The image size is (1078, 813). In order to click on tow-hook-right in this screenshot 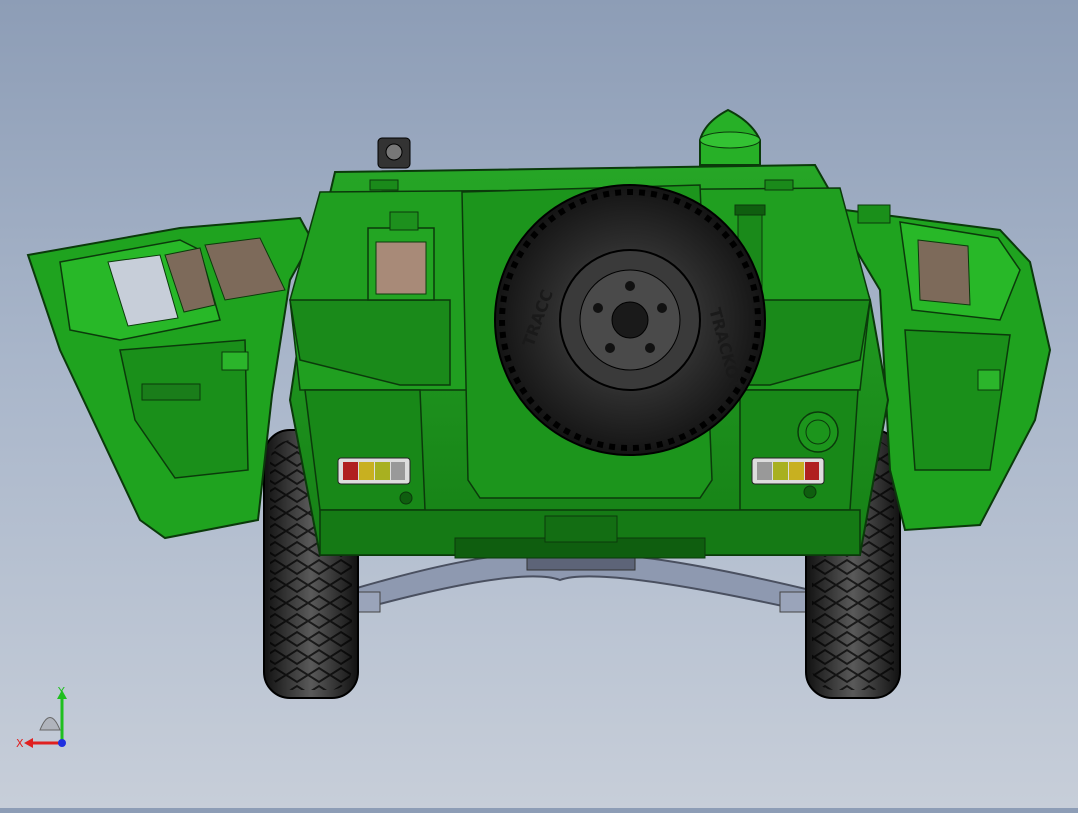, I will do `click(810, 492)`.